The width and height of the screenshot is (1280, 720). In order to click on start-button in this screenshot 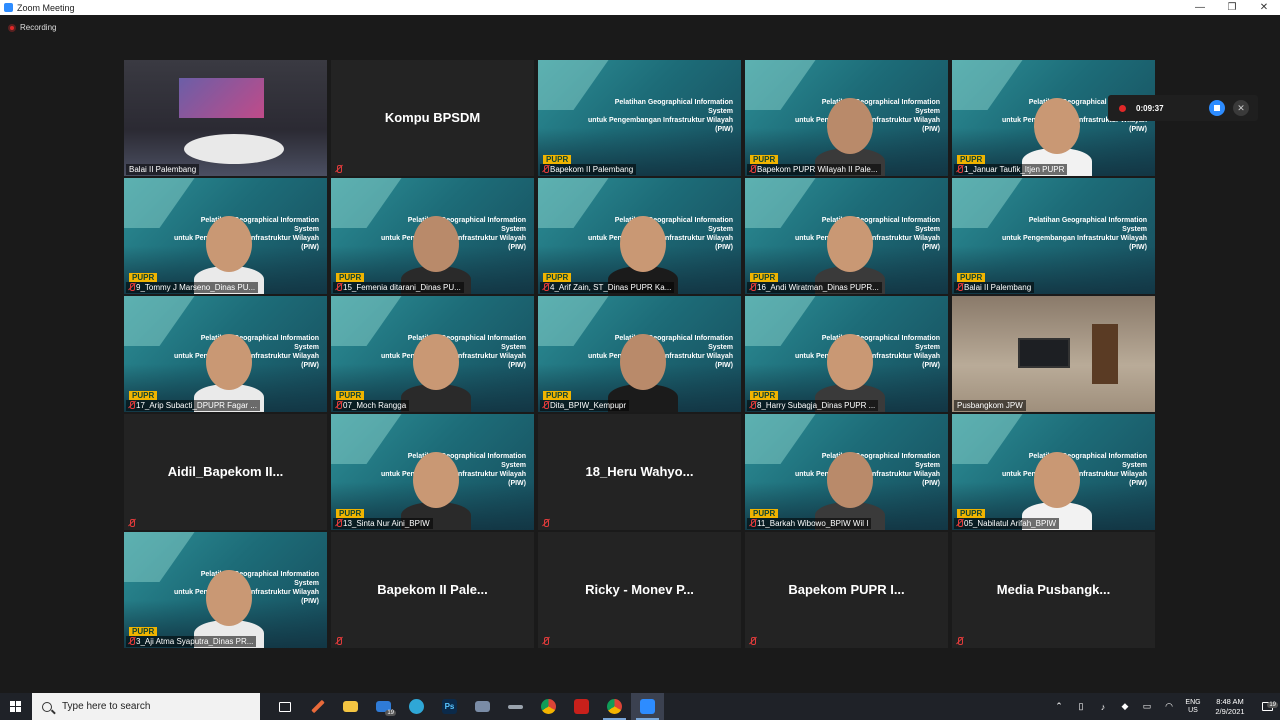, I will do `click(15, 706)`.